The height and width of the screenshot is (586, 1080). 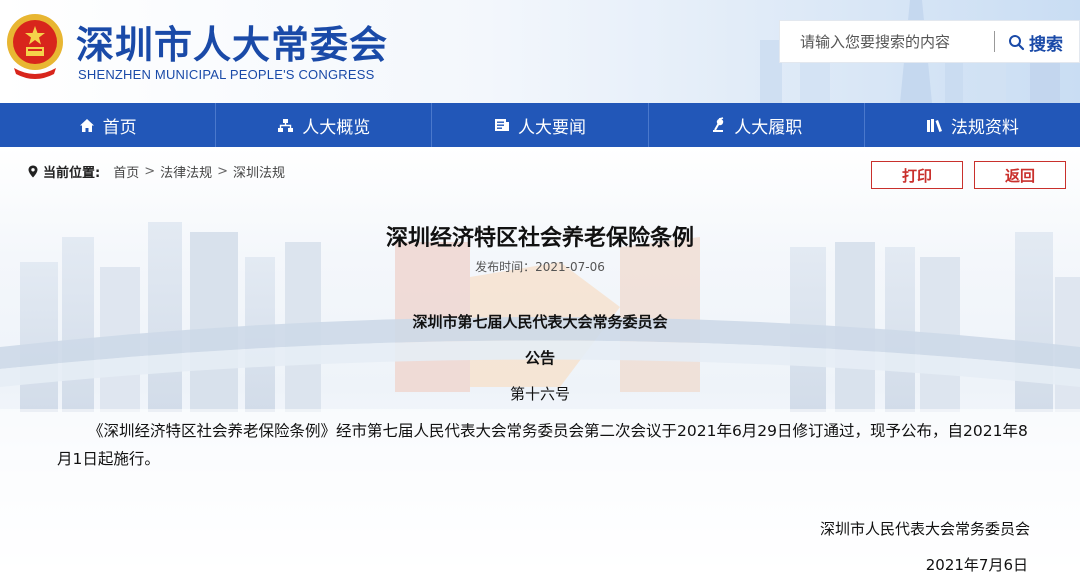 I want to click on org-chart-icon, so click(x=286, y=125).